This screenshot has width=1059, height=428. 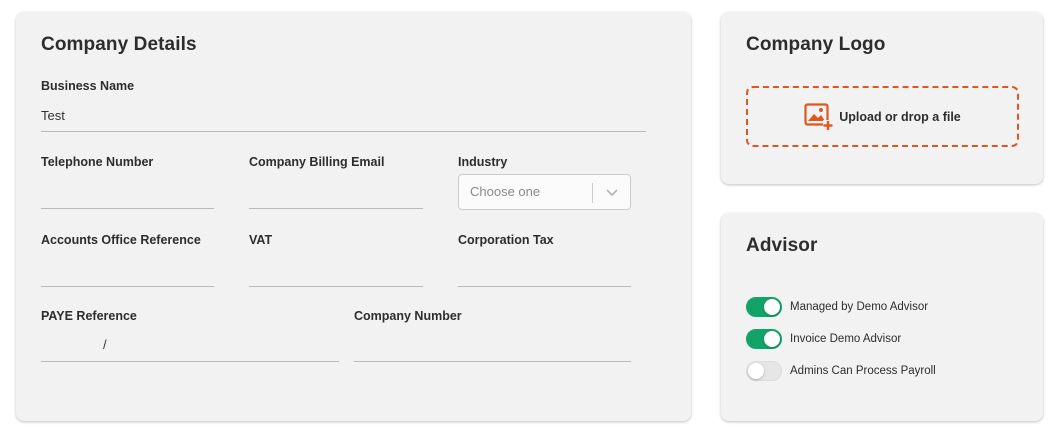 I want to click on accounts-office-reference-input, so click(x=127, y=271).